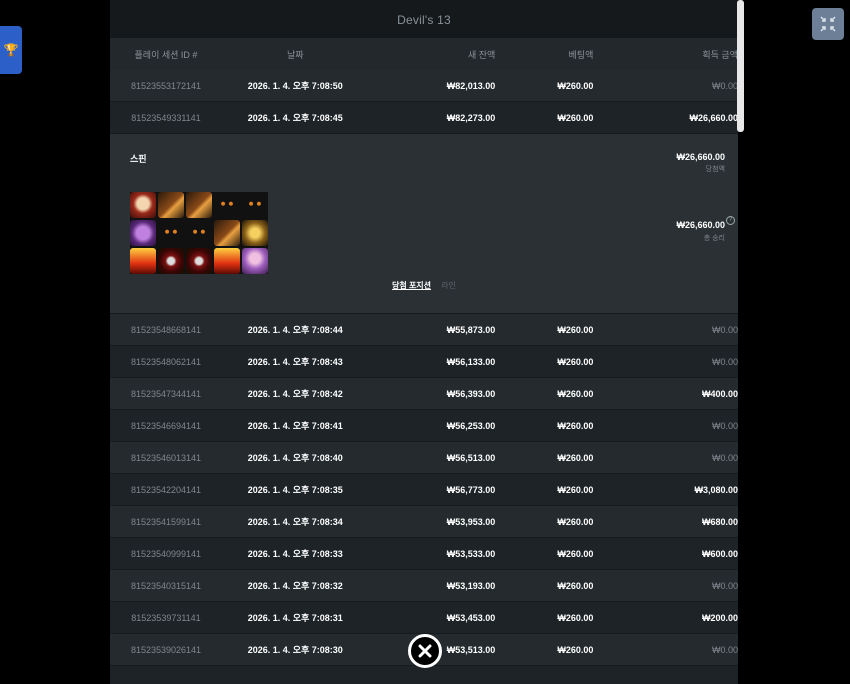 The image size is (850, 684). Describe the element at coordinates (295, 54) in the screenshot. I see `col-date: 날짜` at that location.